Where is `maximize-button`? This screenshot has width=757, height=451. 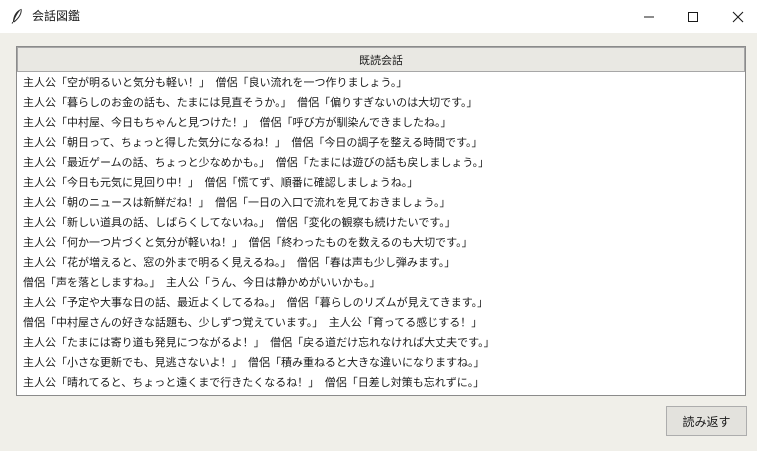 maximize-button is located at coordinates (693, 16).